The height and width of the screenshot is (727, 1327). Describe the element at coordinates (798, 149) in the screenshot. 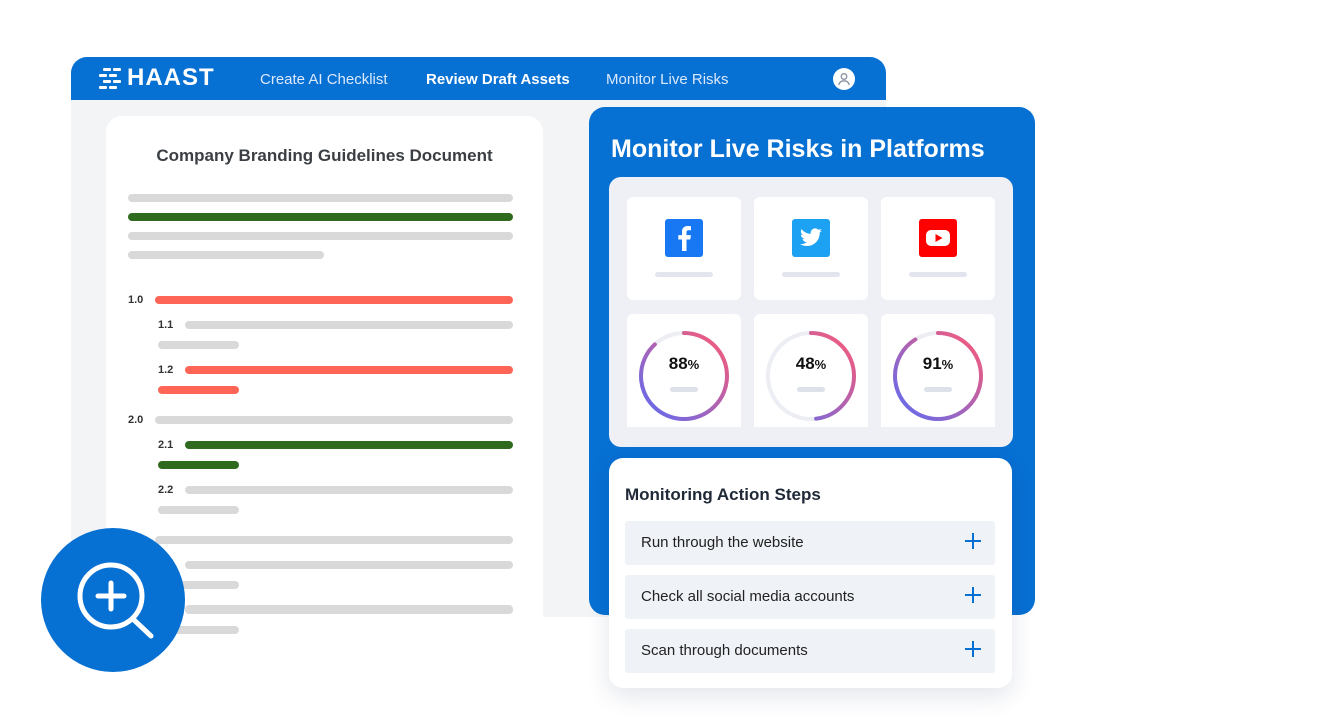

I see `monitor-title: Monitor Live Risks in Platforms` at that location.